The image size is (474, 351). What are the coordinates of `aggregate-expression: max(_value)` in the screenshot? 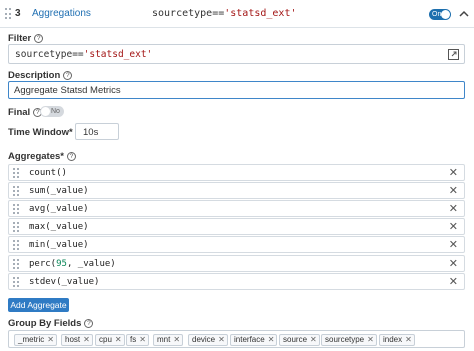 It's located at (59, 227).